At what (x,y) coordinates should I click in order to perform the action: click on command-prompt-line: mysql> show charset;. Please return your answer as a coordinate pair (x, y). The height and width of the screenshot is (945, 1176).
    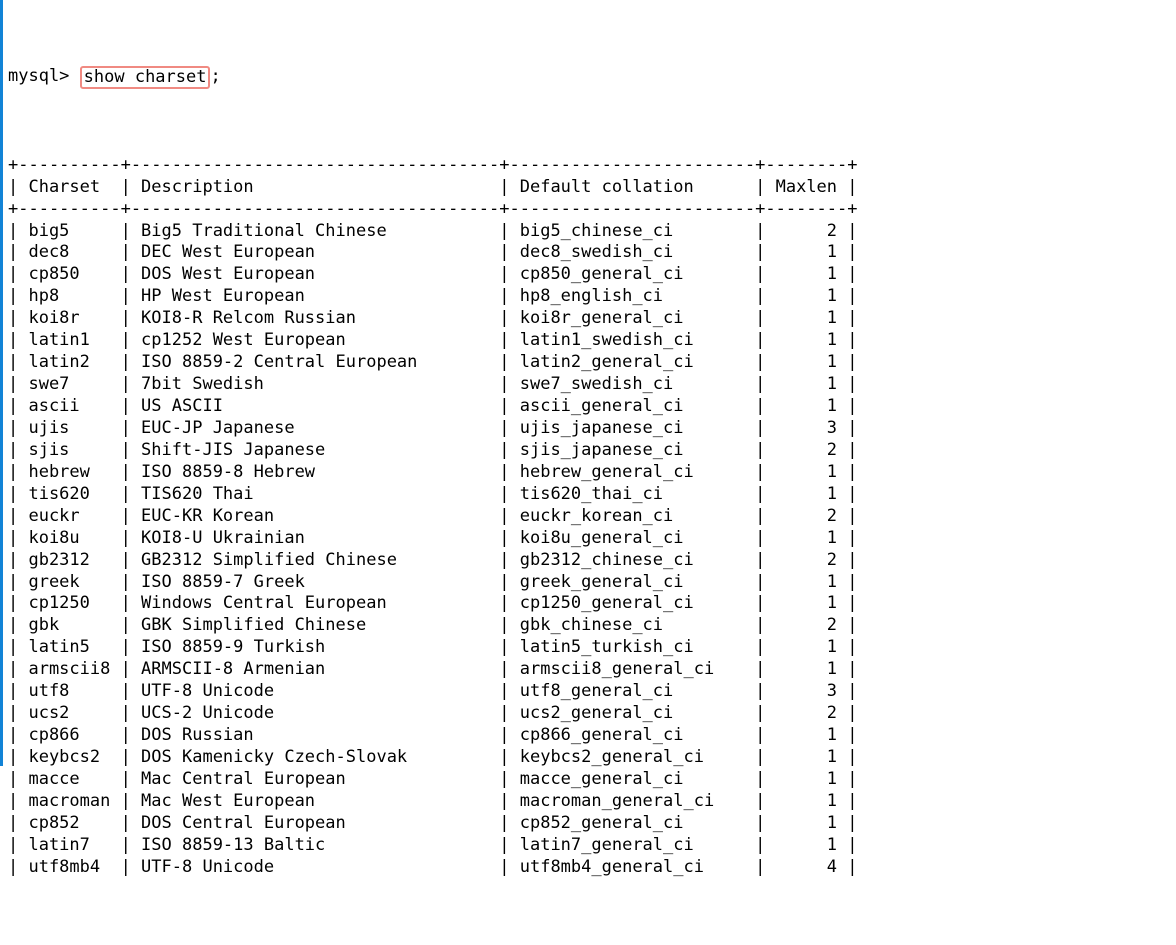
    Looking at the image, I should click on (433, 77).